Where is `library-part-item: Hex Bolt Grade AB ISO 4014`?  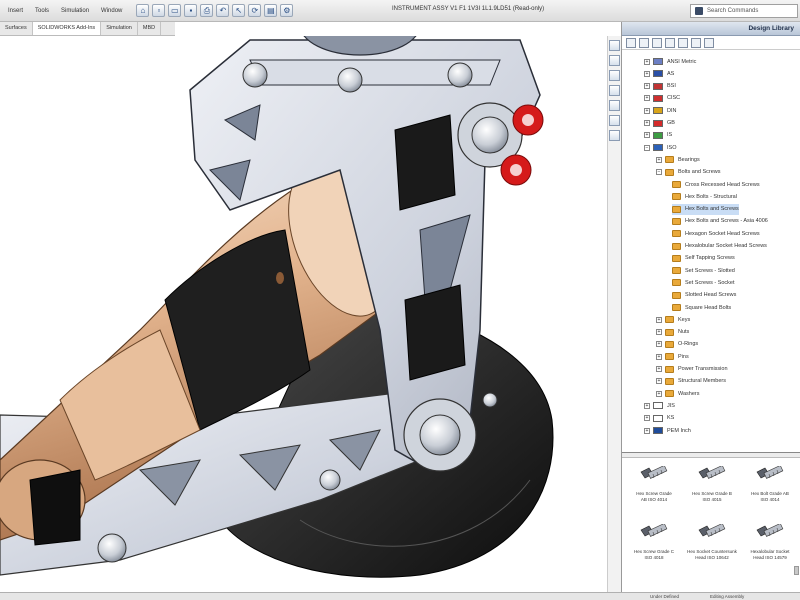
library-part-item: Hex Bolt Grade AB ISO 4014 is located at coordinates (770, 488).